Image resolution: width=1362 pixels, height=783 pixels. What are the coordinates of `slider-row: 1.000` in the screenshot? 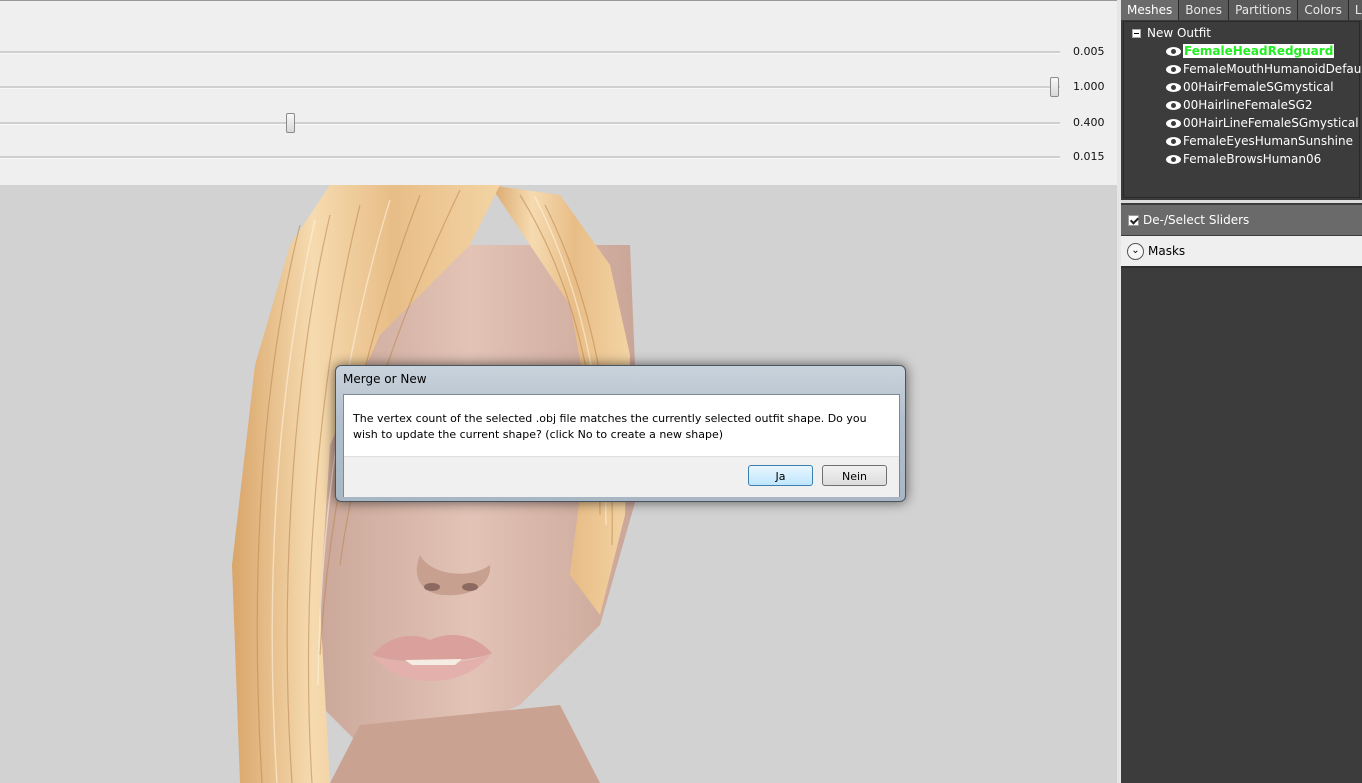 It's located at (558, 87).